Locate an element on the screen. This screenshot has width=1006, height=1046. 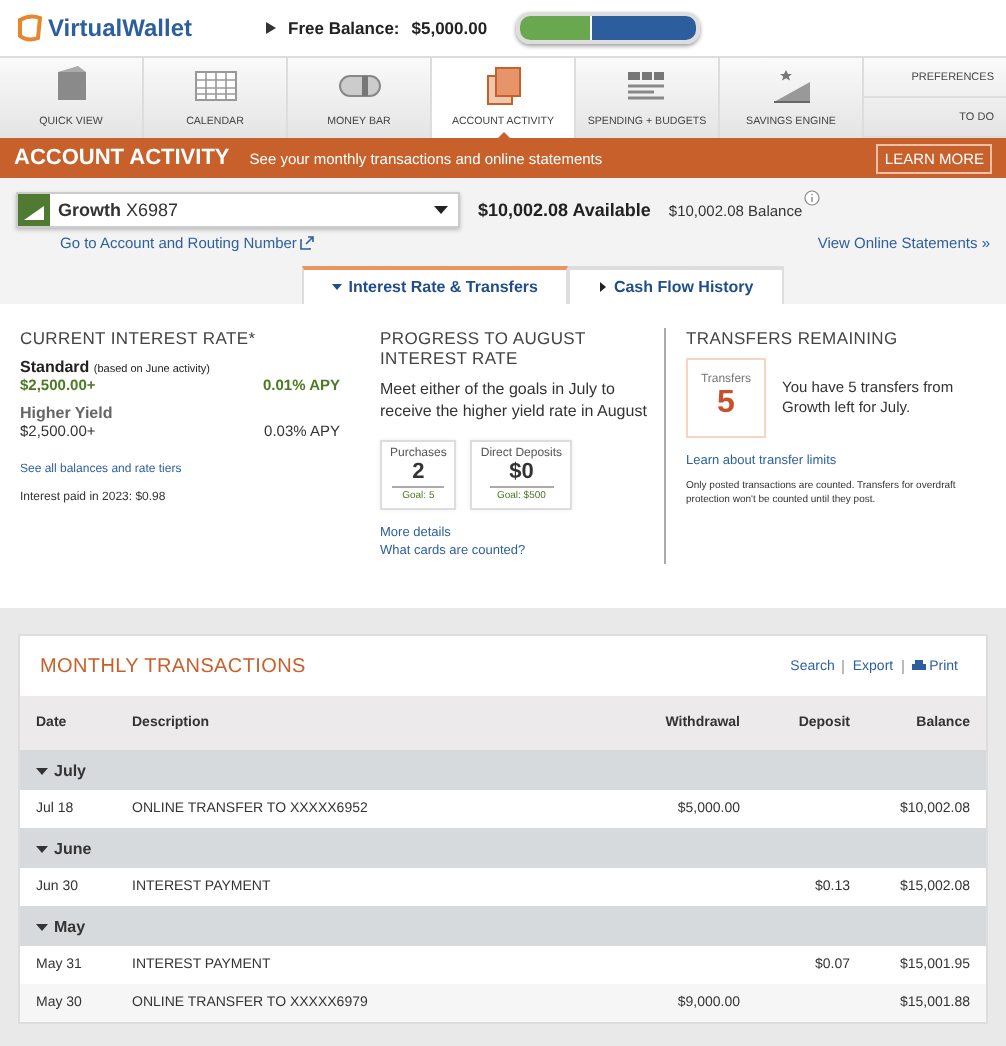
tier-name: Higher Yield is located at coordinates (66, 413).